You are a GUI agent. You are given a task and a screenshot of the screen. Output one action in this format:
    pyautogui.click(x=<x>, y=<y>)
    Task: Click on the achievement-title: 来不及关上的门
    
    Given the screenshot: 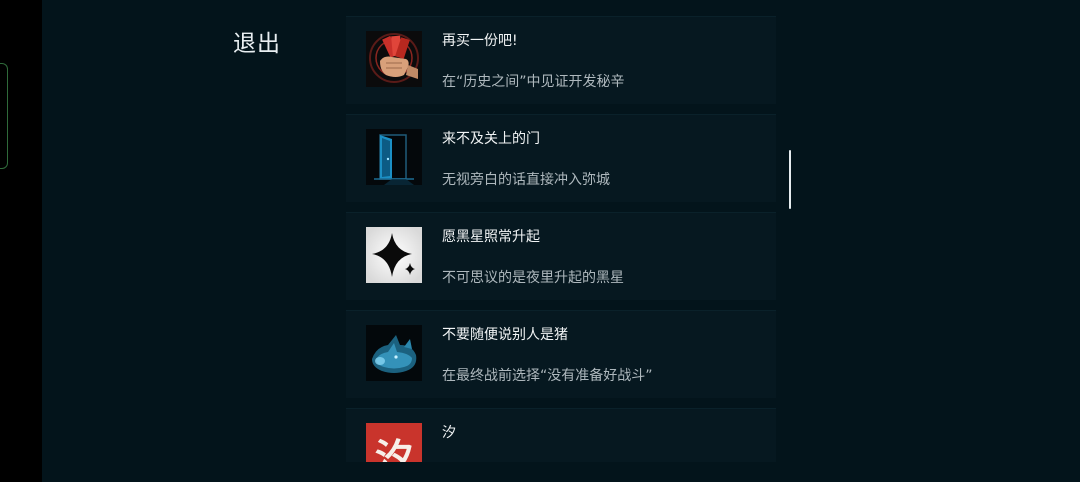 What is the action you would take?
    pyautogui.click(x=491, y=139)
    